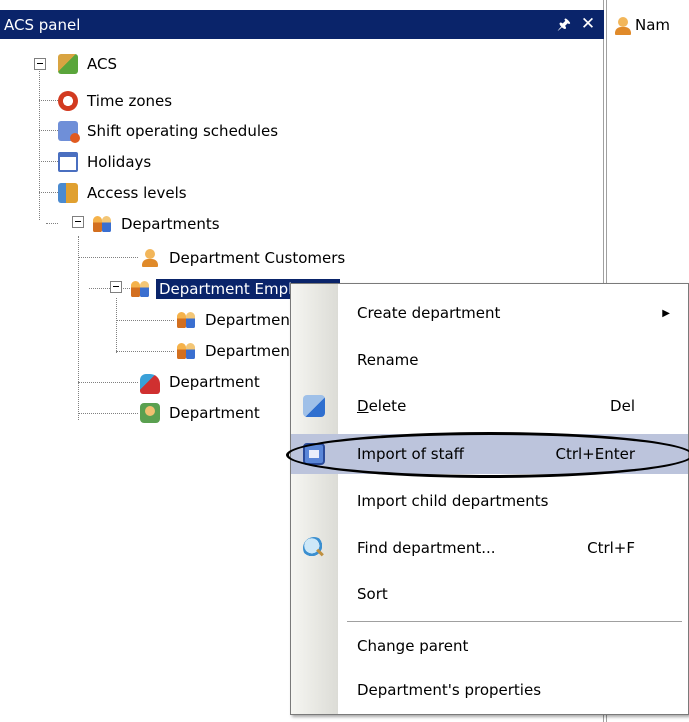  Describe the element at coordinates (653, 25) in the screenshot. I see `column-header-label: Nam` at that location.